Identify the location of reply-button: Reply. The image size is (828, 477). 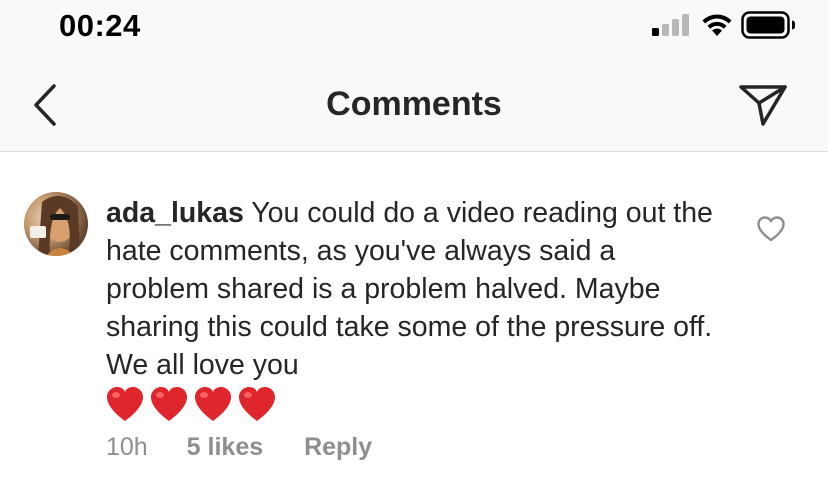
(338, 447).